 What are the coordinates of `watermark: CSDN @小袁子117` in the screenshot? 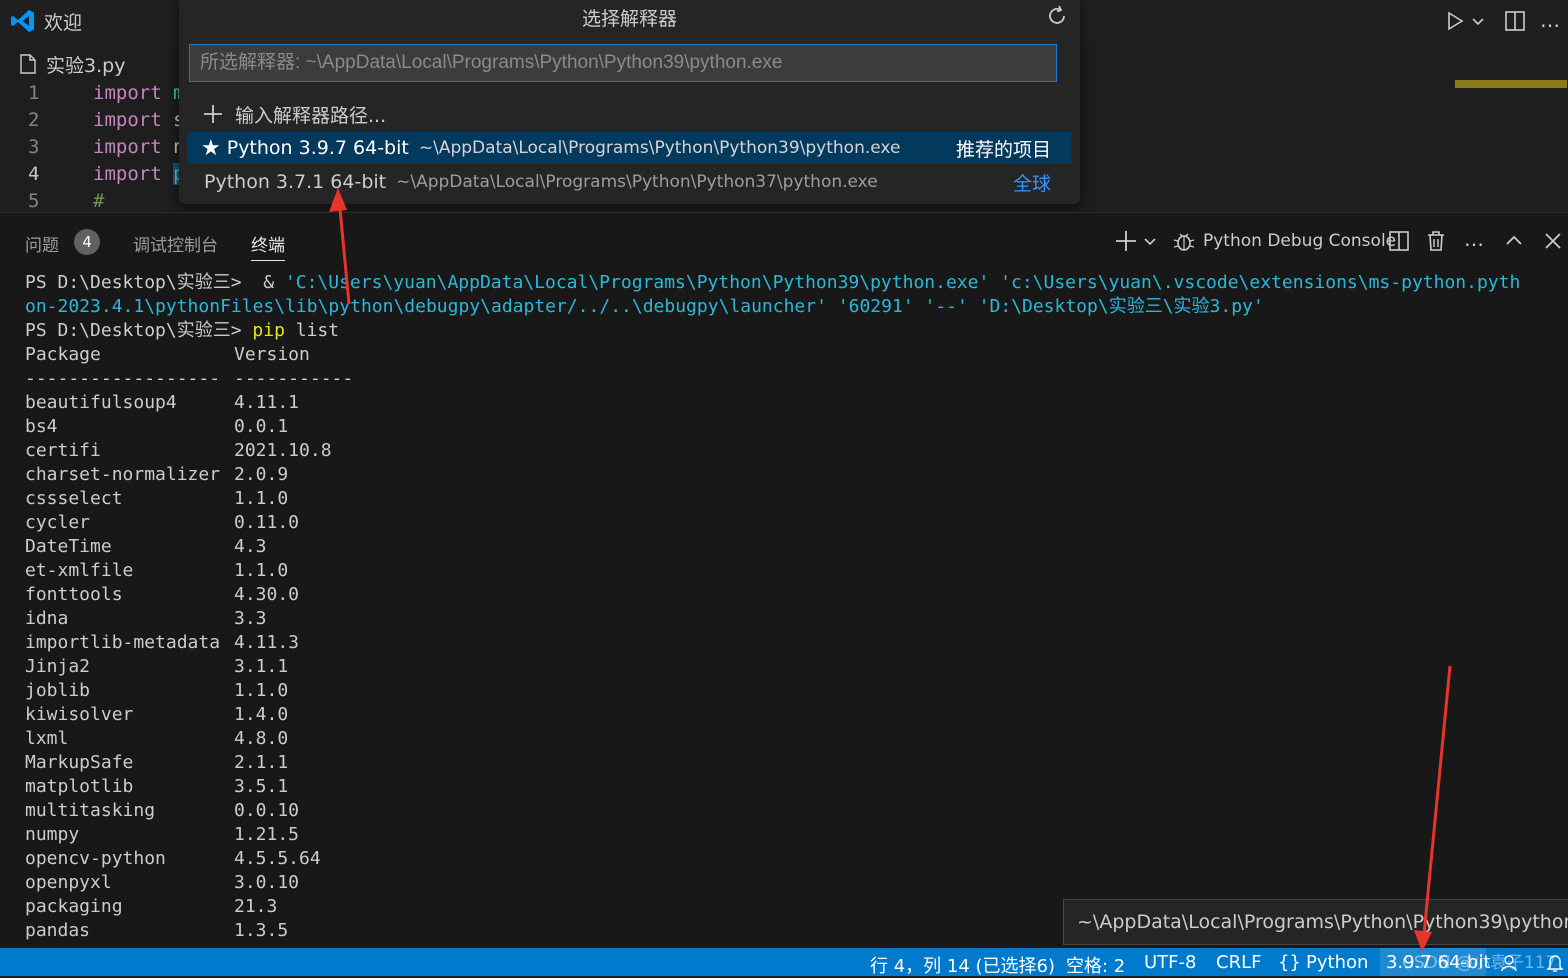 It's located at (1479, 963).